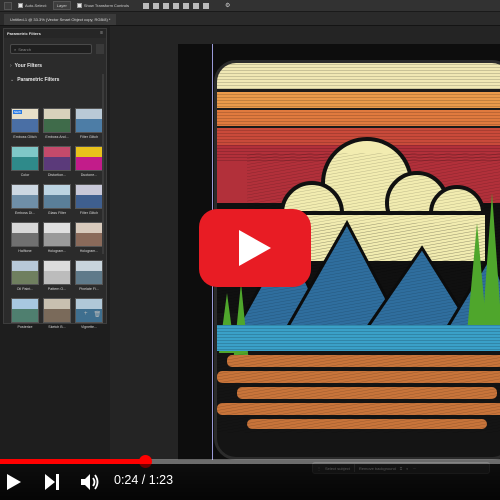  I want to click on panel-header: Parametric Filters ≡, so click(55, 33).